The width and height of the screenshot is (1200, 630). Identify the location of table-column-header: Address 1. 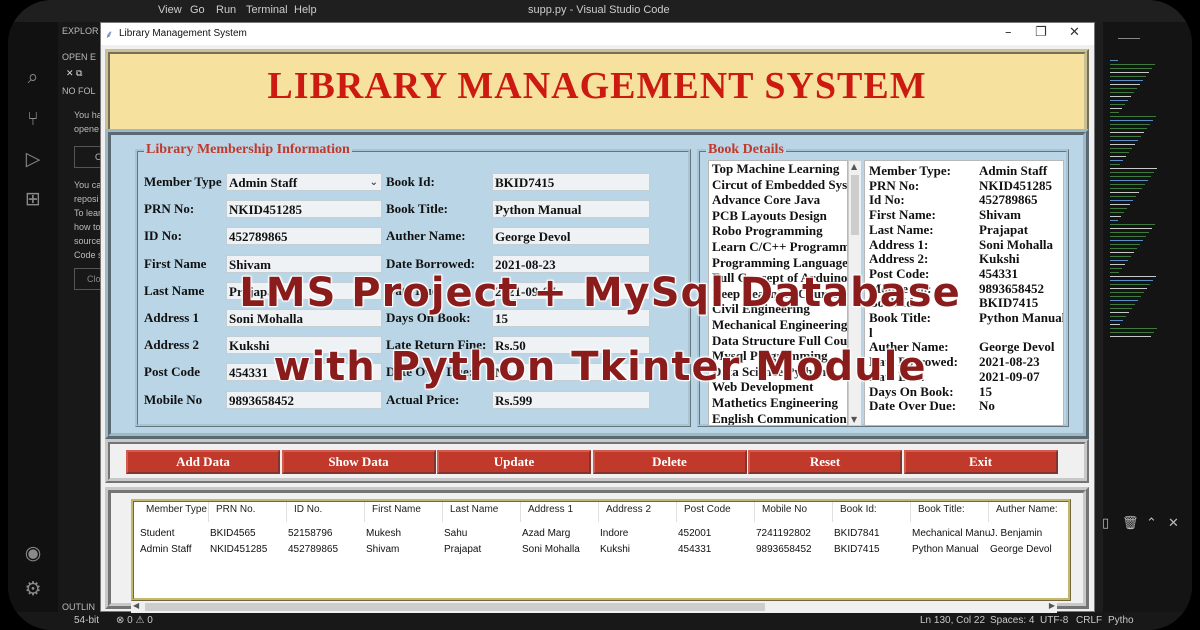
(550, 509).